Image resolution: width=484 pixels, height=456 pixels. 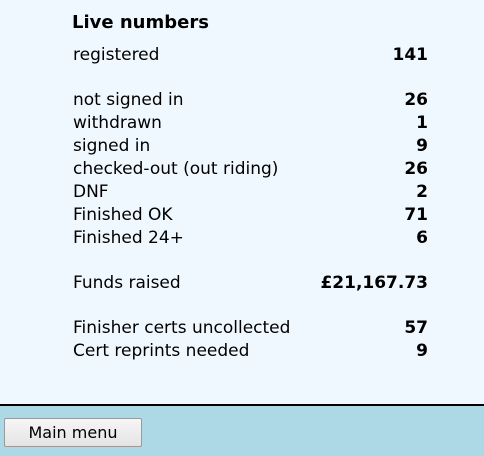 I want to click on footer-bar: Main menu, so click(x=242, y=432).